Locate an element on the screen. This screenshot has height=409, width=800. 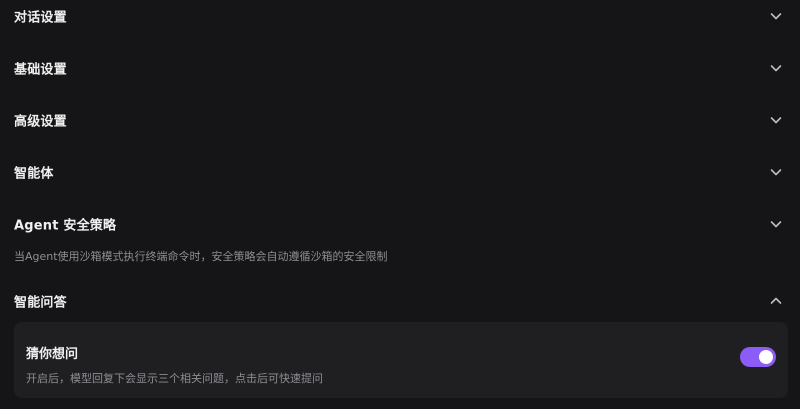
section-title: 对话设置 is located at coordinates (40, 18).